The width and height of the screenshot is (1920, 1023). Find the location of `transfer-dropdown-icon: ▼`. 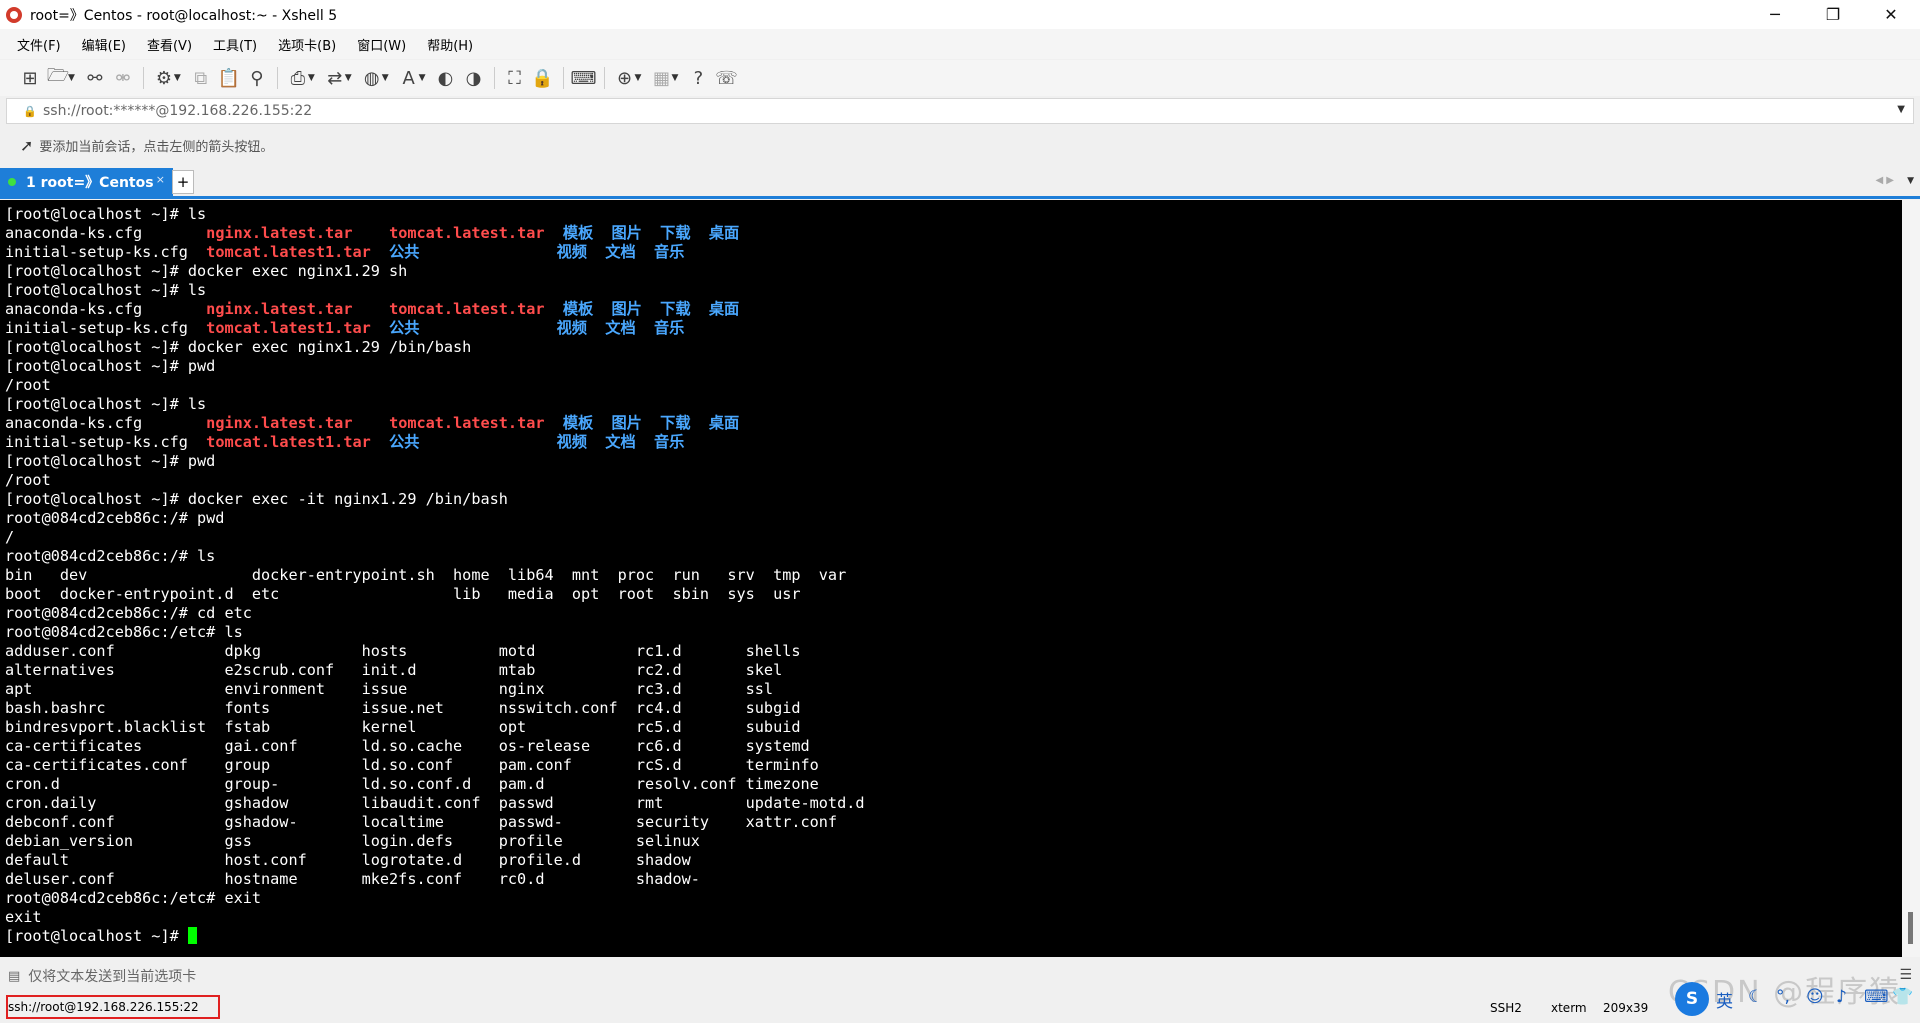

transfer-dropdown-icon: ▼ is located at coordinates (348, 78).